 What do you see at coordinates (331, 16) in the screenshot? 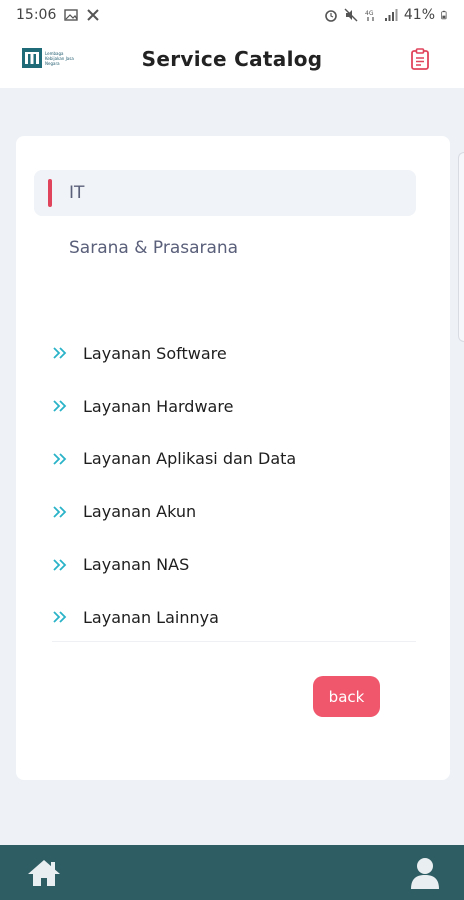
I see `alarm-icon` at bounding box center [331, 16].